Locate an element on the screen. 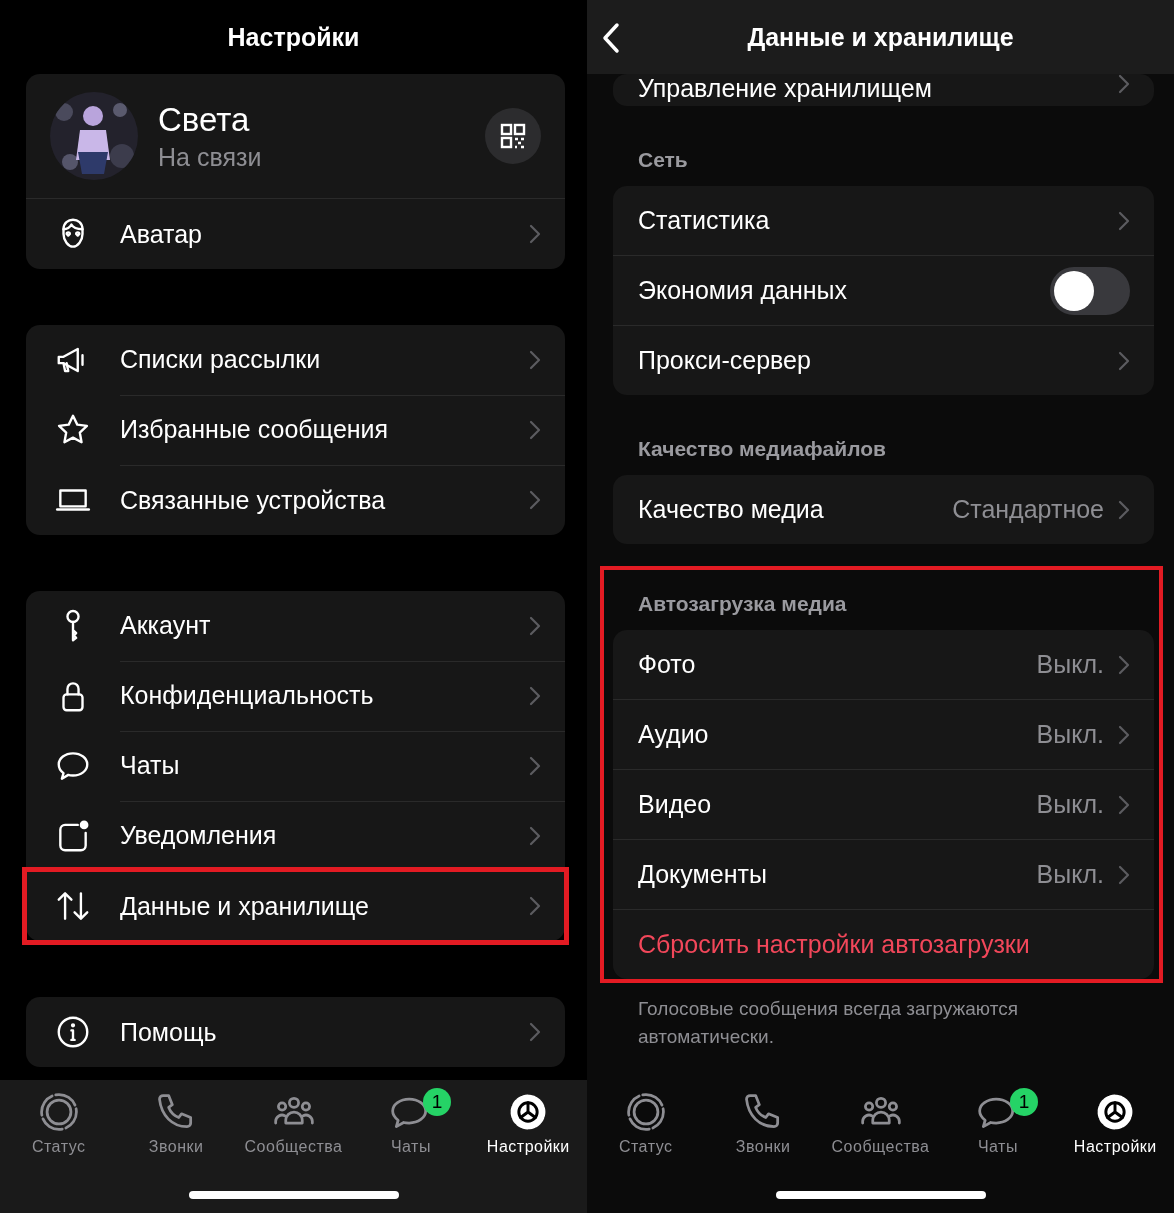  settings-row: Прокси-сервер is located at coordinates (883, 360).